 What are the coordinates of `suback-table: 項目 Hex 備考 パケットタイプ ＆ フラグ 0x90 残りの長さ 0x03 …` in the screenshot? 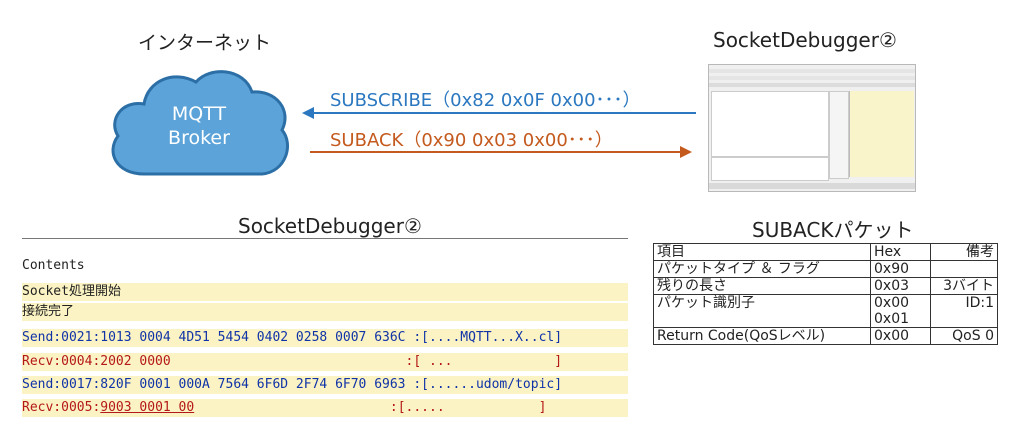 It's located at (825, 294).